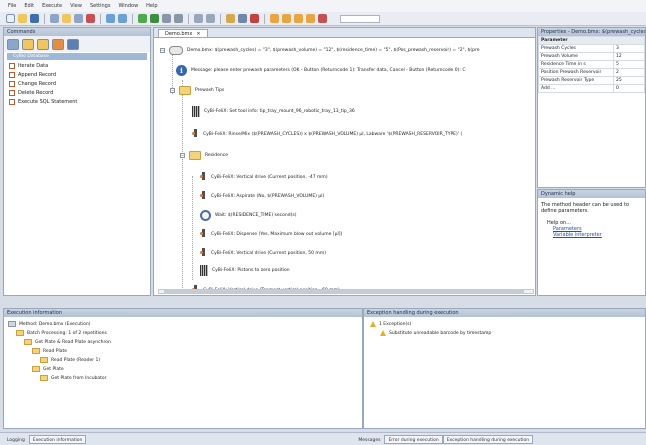  Describe the element at coordinates (591, 72) in the screenshot. I see `property-row: Position Prewash Reservoir 2` at that location.